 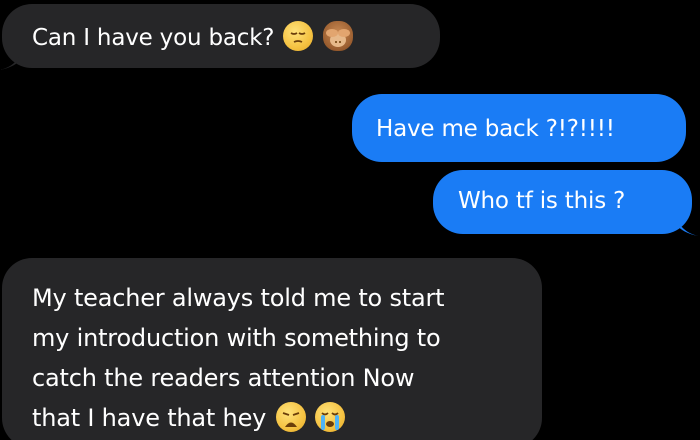 What do you see at coordinates (330, 417) in the screenshot?
I see `loudly-crying-face-icon` at bounding box center [330, 417].